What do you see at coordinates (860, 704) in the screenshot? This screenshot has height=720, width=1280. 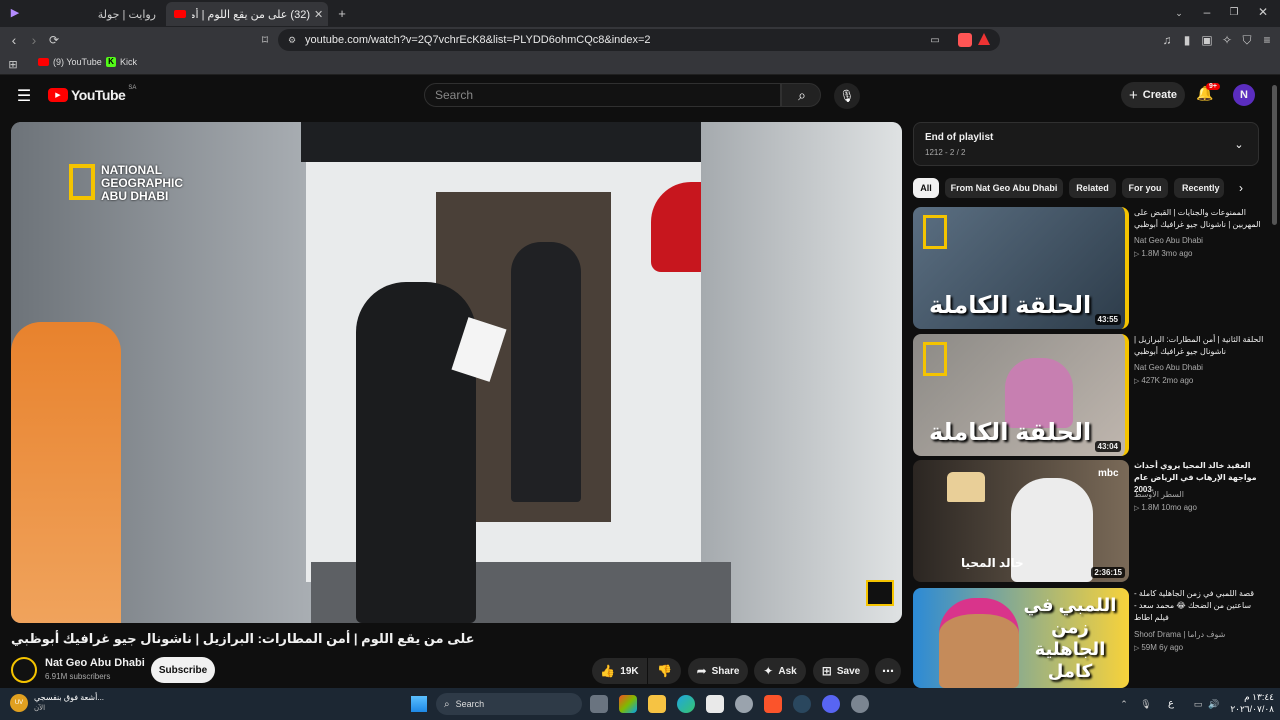 I see `settings-icon` at bounding box center [860, 704].